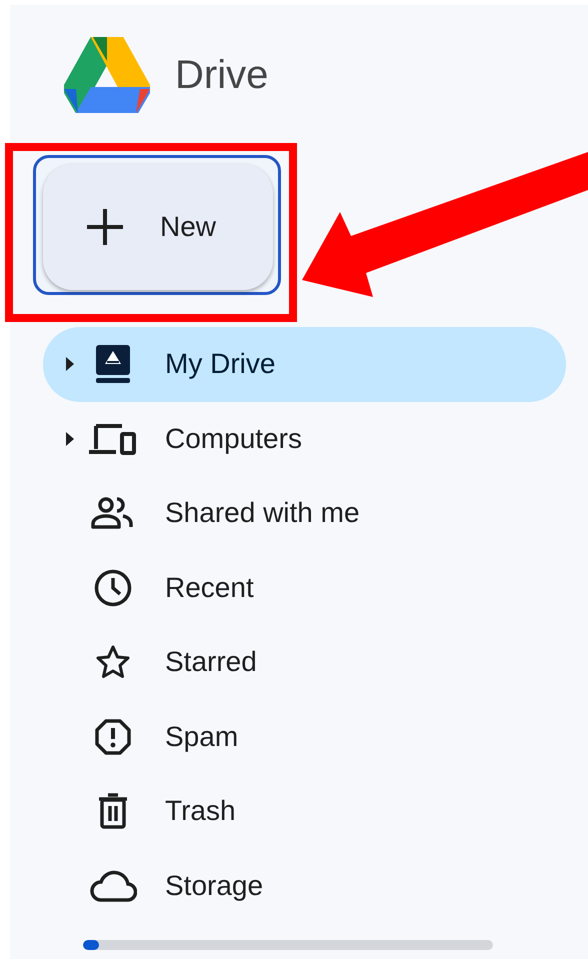 This screenshot has height=959, width=588. I want to click on sidebar-item: Storage, so click(304, 885).